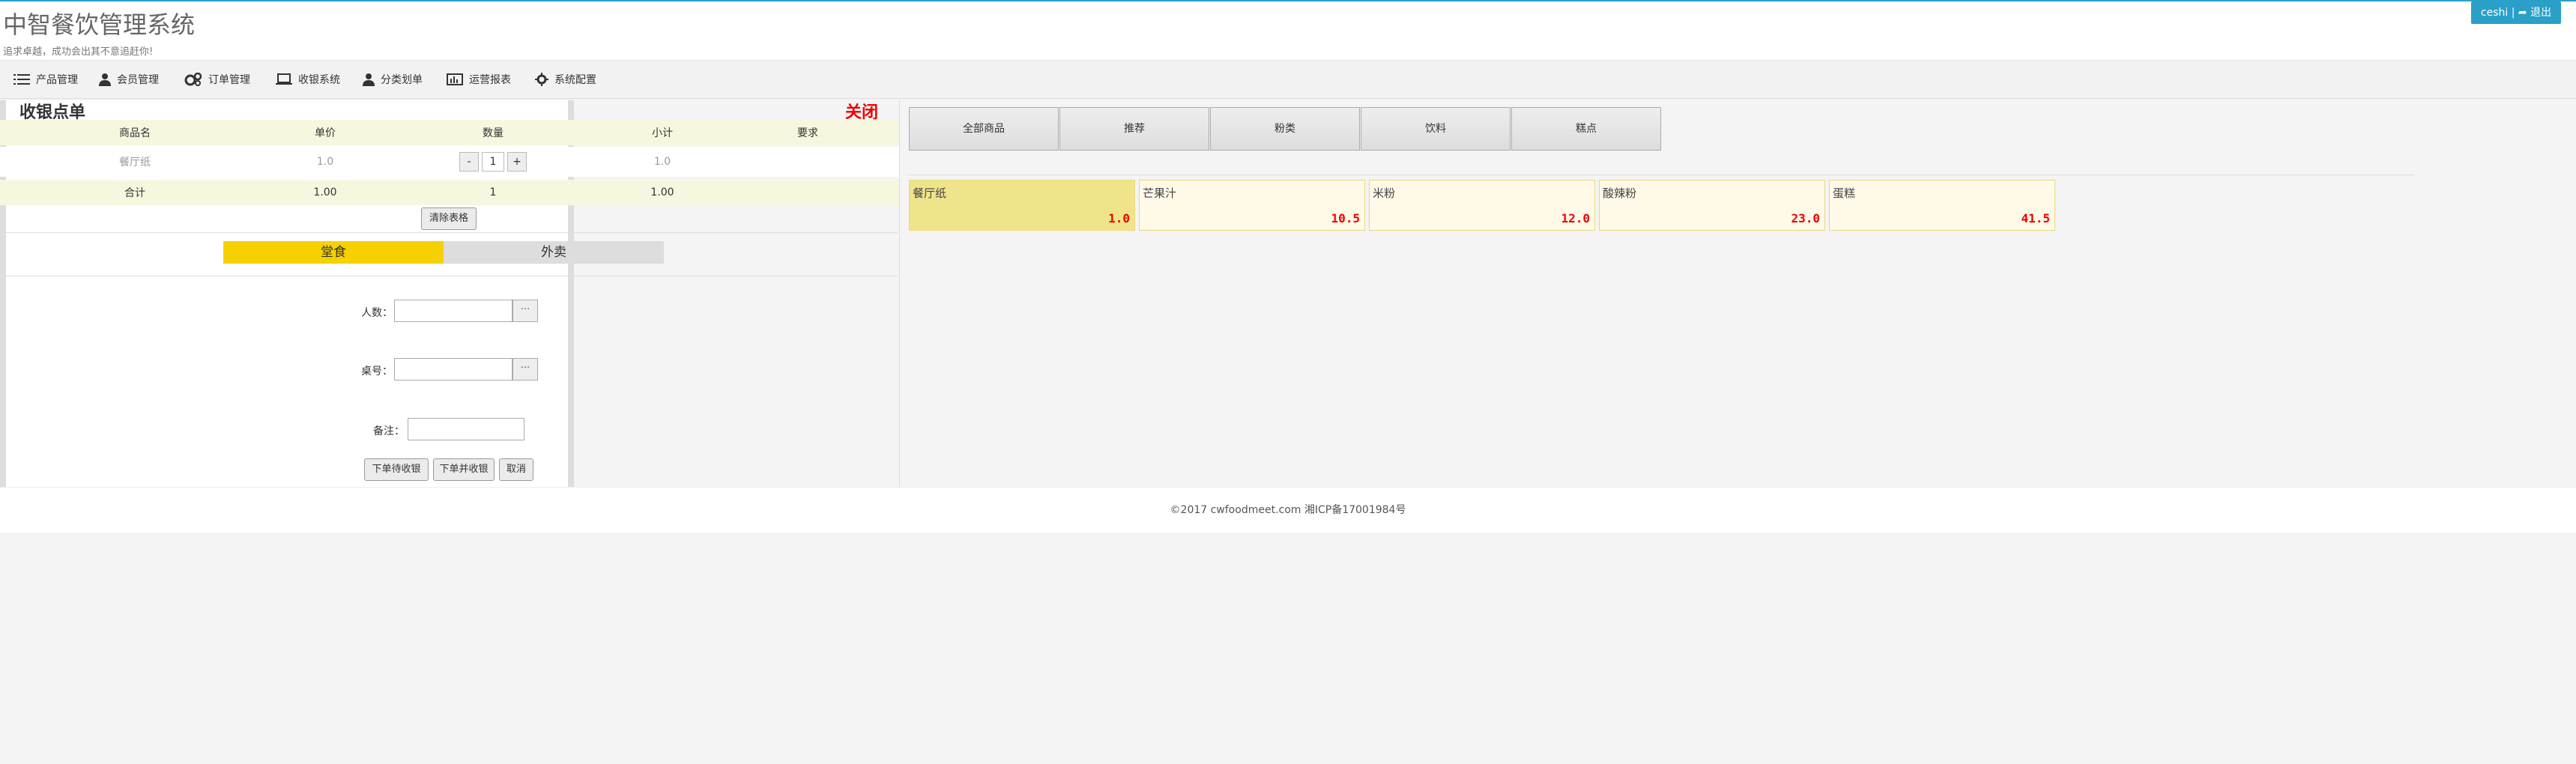 Image resolution: width=2576 pixels, height=764 pixels. Describe the element at coordinates (516, 469) in the screenshot. I see `cancel-button: 取消` at that location.